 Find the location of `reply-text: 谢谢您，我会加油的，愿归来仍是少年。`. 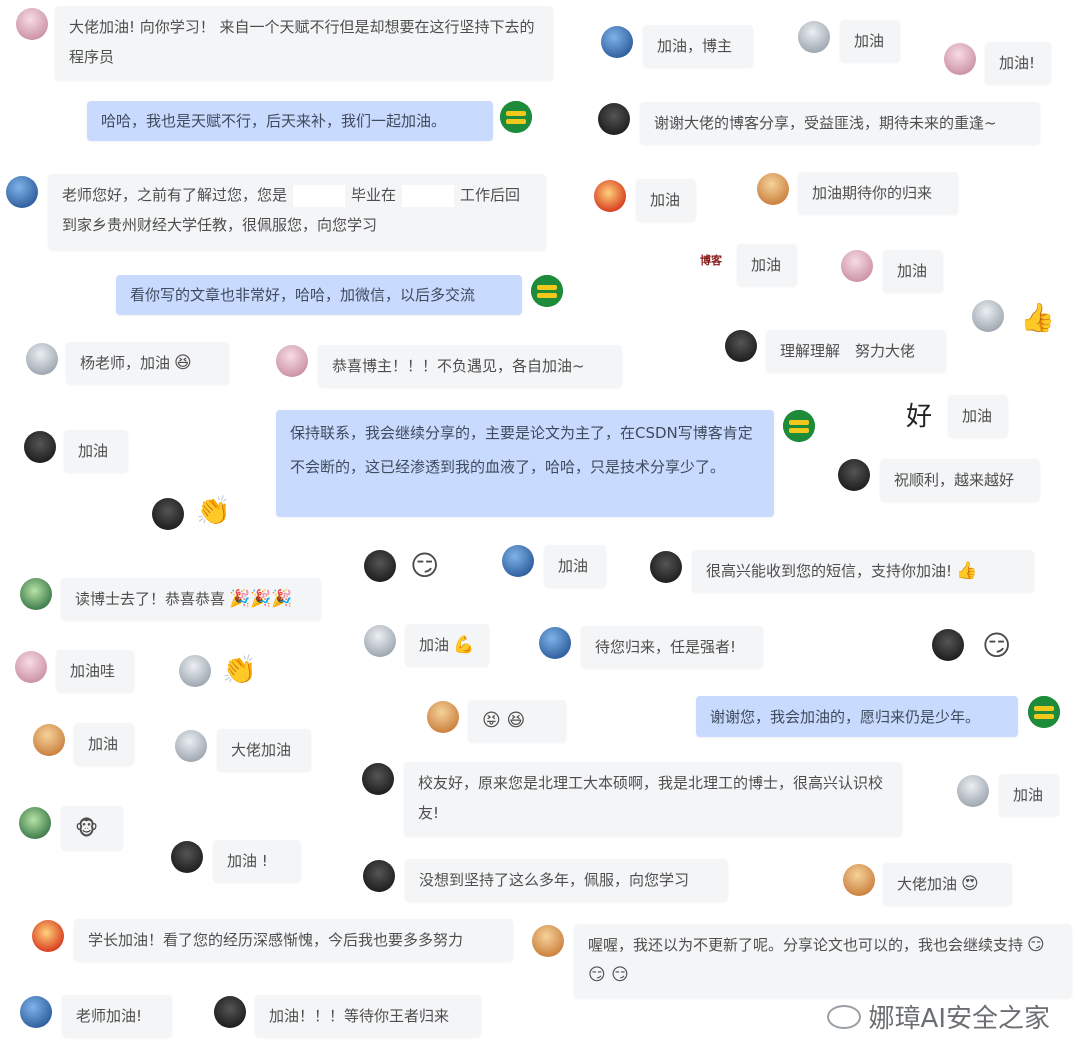

reply-text: 谢谢您，我会加油的，愿归来仍是少年。 is located at coordinates (845, 716).